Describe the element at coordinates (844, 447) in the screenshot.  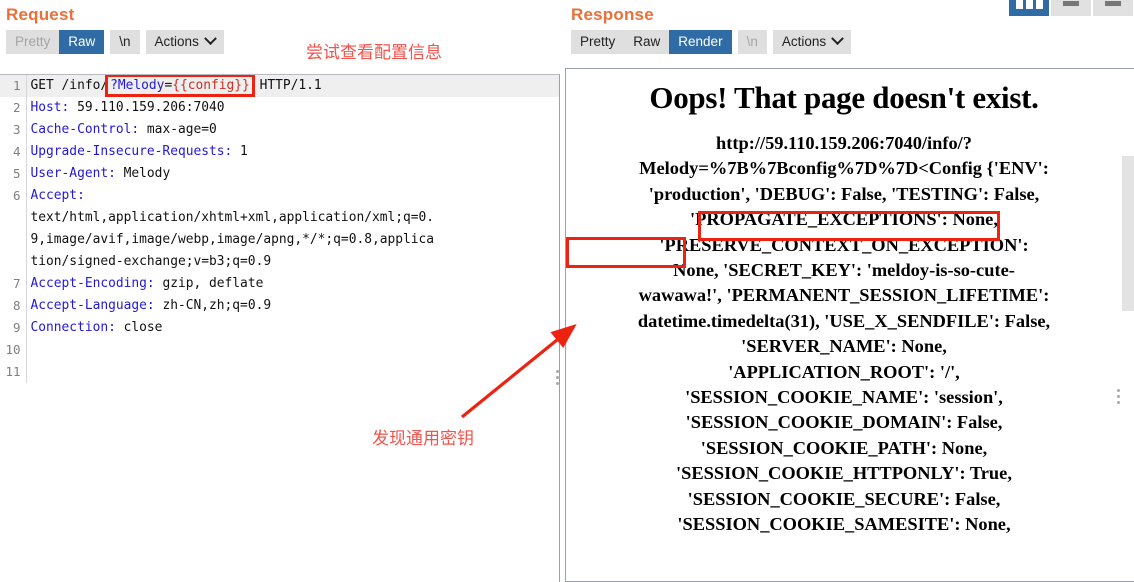
I see `config-line: 'SESSION_COOKIE_PATH': None,` at that location.